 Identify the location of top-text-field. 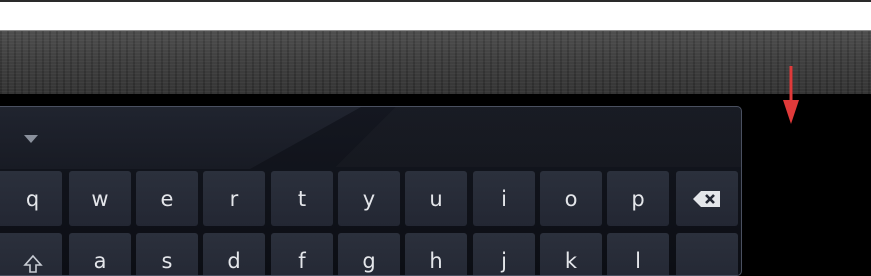
(435, 15).